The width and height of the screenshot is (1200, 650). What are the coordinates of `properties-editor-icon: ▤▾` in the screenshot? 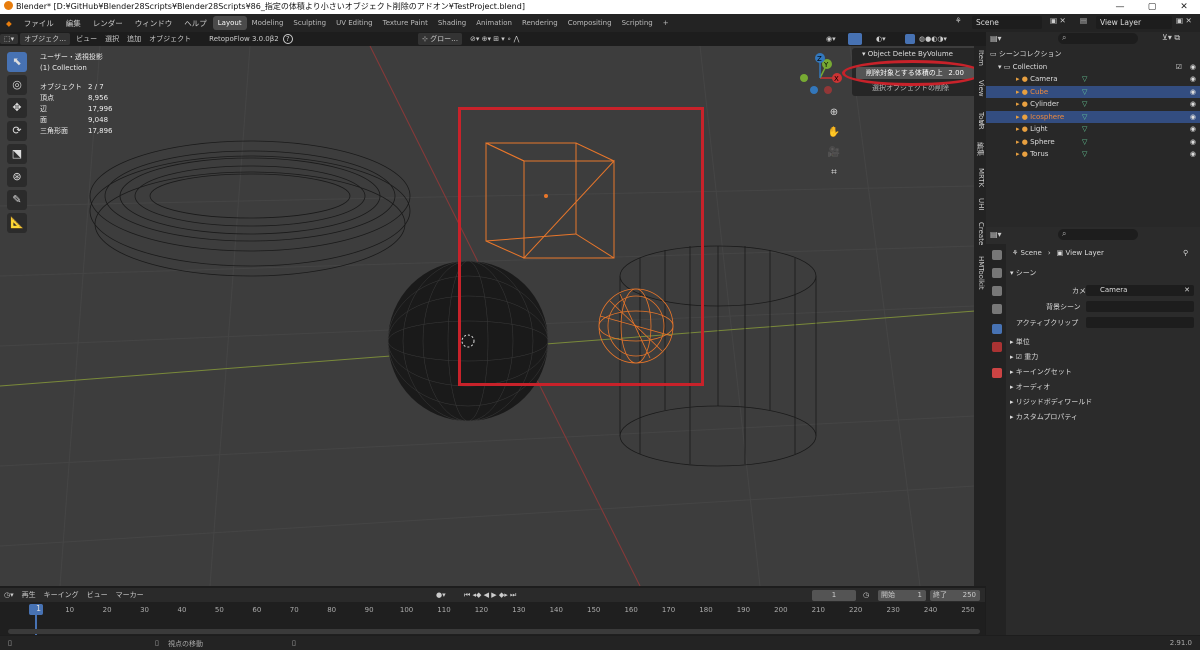 It's located at (996, 234).